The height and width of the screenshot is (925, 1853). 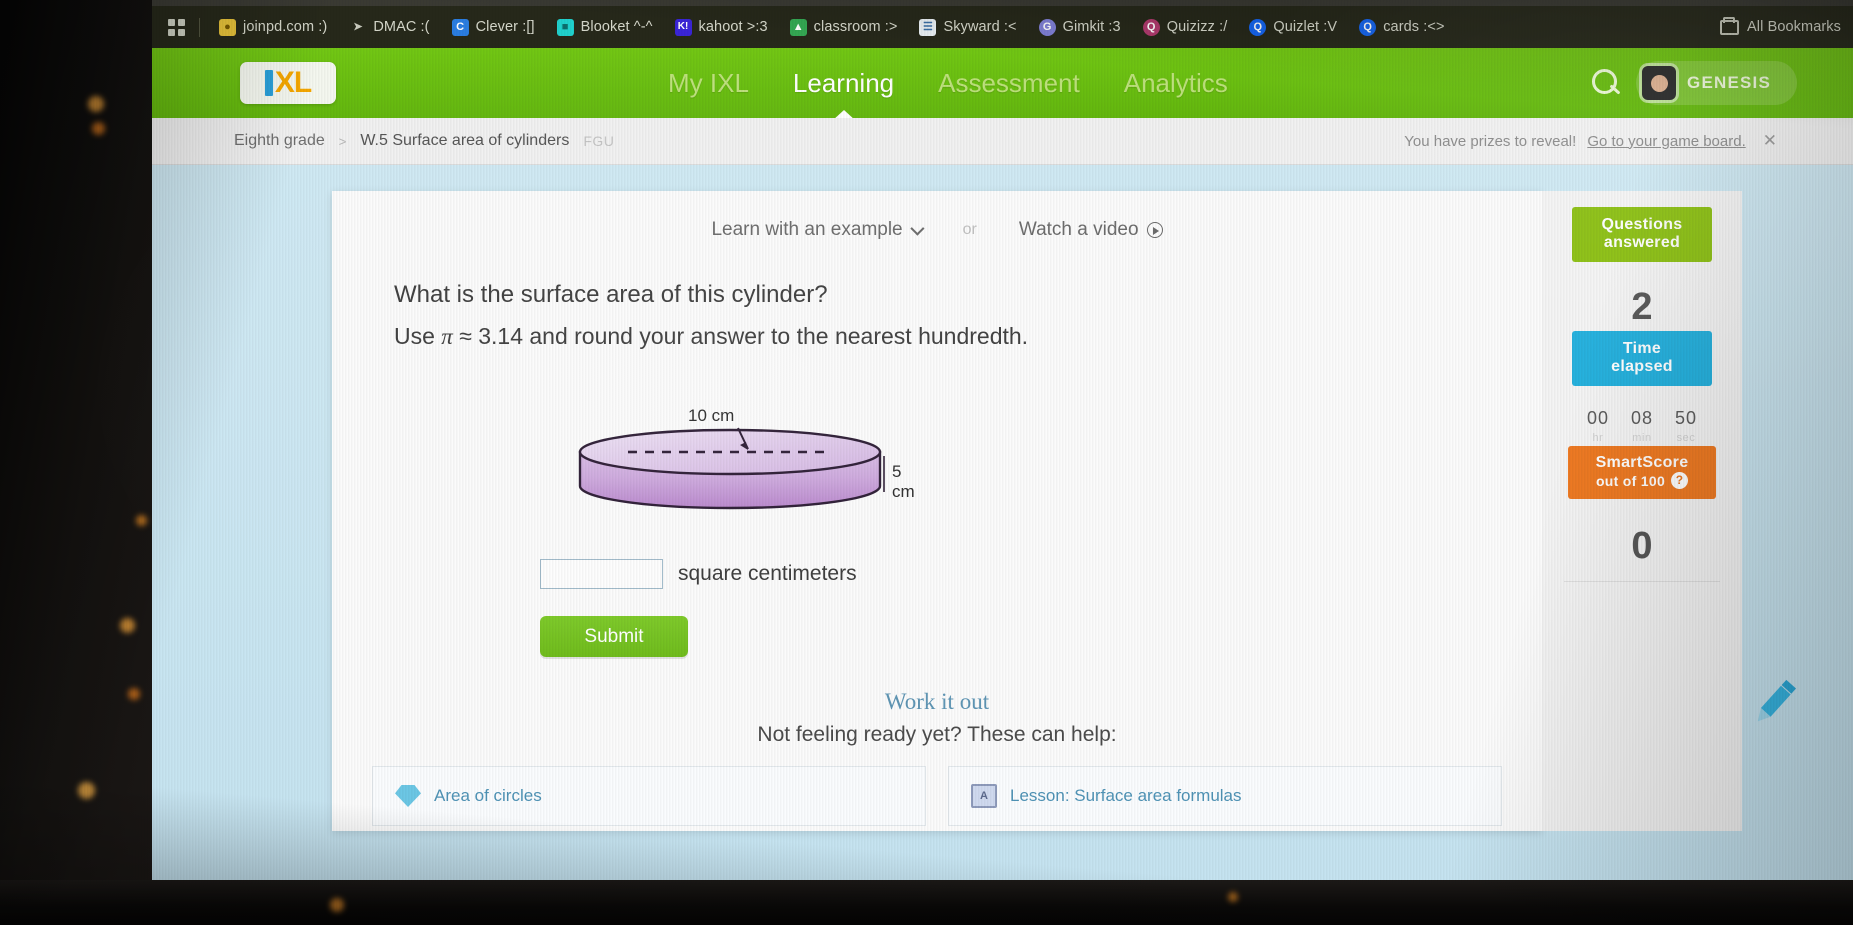 I want to click on bookmark-skyward: ☰ Skyward :<, so click(x=967, y=27).